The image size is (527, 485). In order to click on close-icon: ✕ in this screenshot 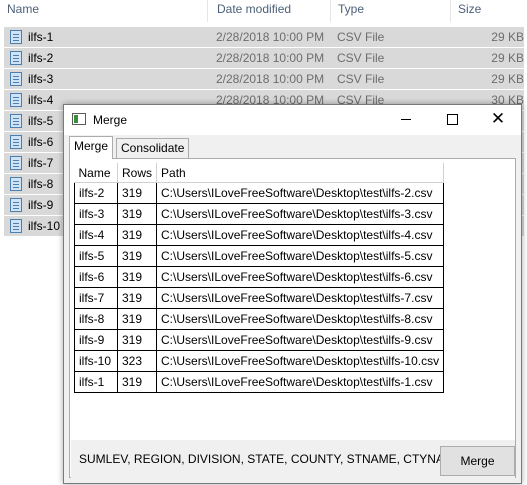, I will do `click(498, 119)`.